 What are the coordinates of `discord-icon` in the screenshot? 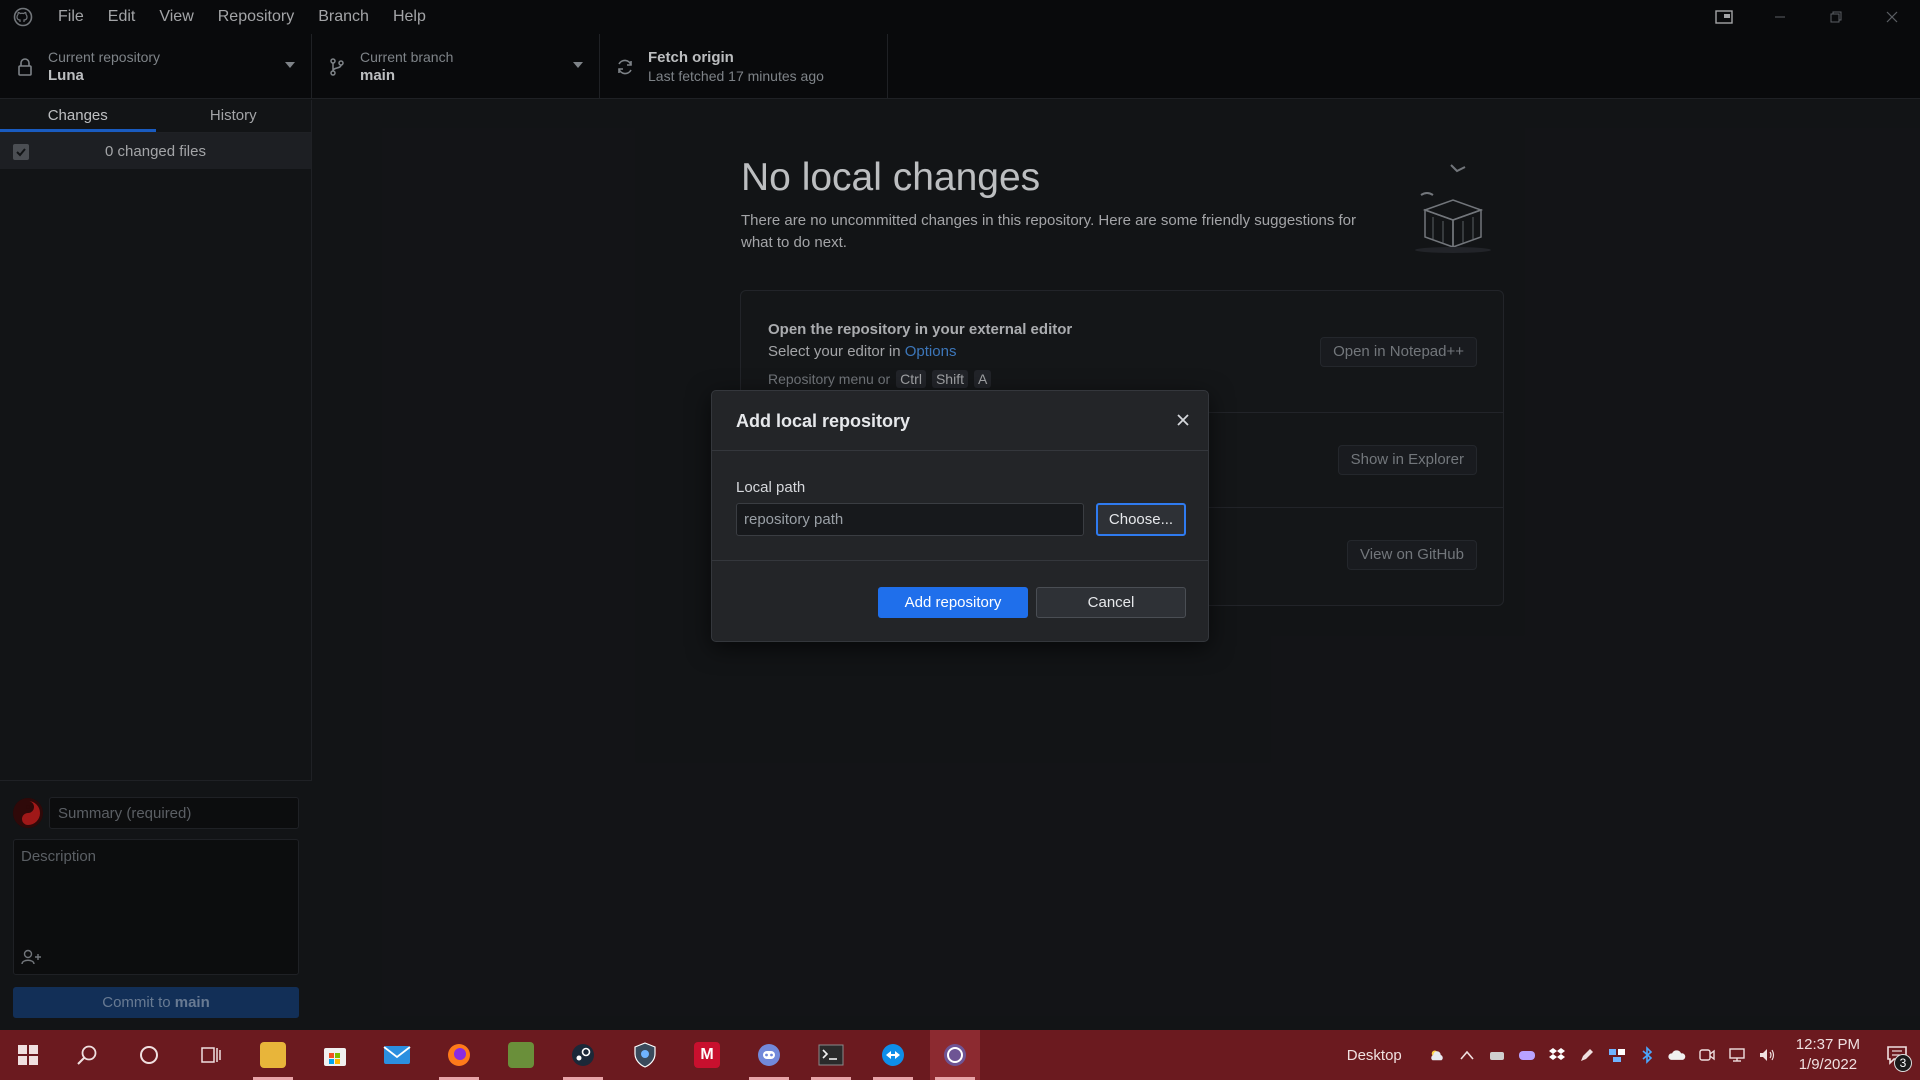 It's located at (769, 1055).